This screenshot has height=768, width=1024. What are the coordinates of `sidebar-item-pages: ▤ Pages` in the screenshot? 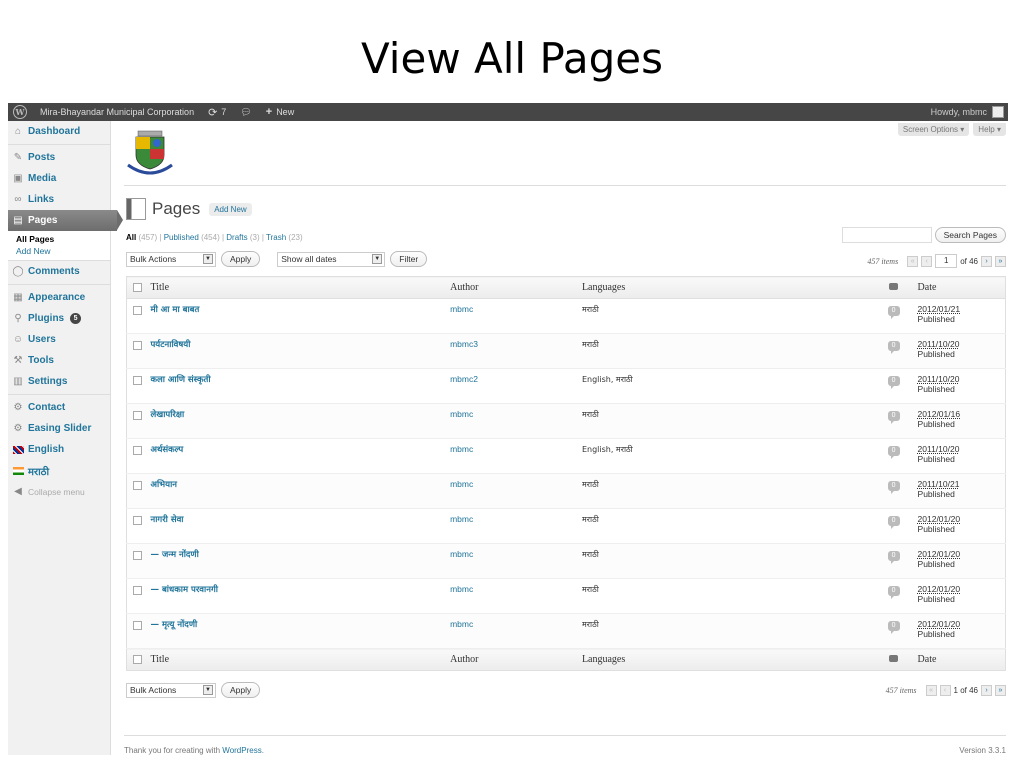 It's located at (65, 220).